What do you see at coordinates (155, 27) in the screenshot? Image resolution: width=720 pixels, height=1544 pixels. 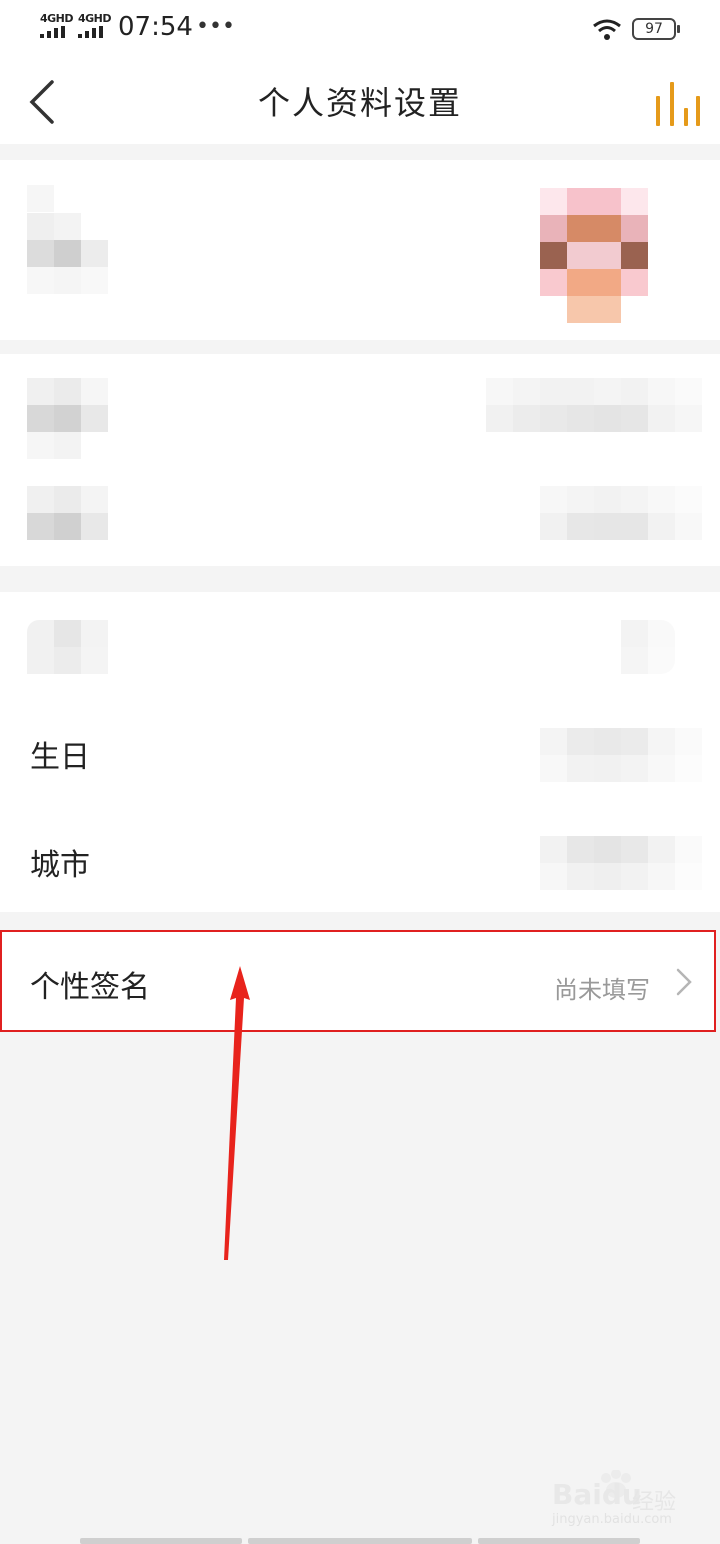 I see `clock: 07:54` at bounding box center [155, 27].